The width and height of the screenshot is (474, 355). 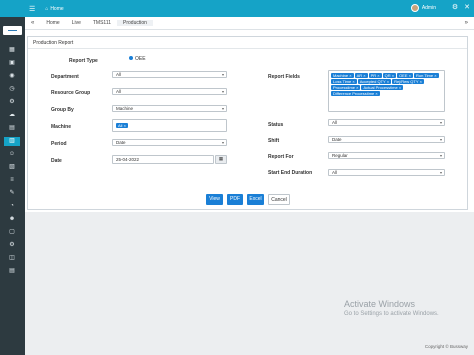 What do you see at coordinates (414, 8) in the screenshot?
I see `avatar` at bounding box center [414, 8].